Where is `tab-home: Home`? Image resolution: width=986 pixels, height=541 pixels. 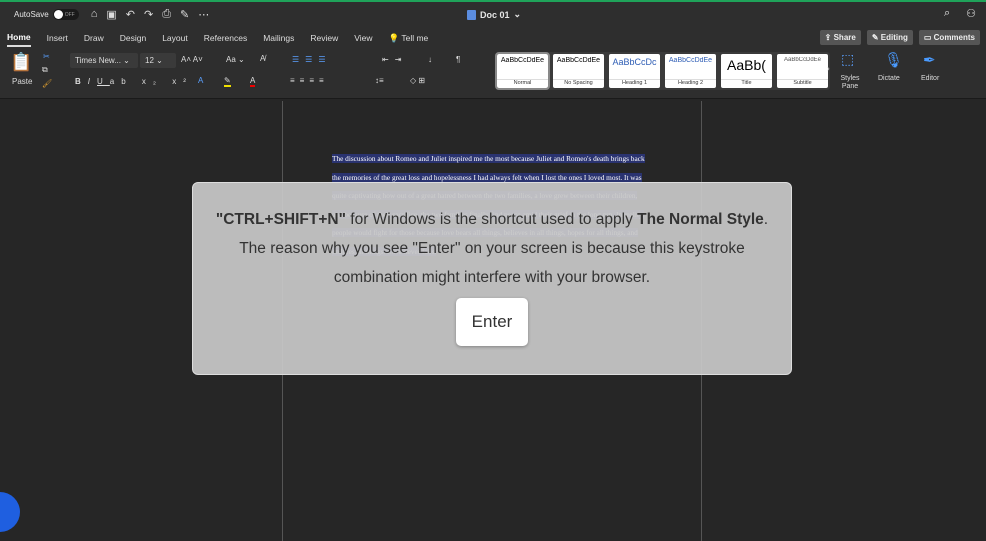
tab-home: Home is located at coordinates (19, 38).